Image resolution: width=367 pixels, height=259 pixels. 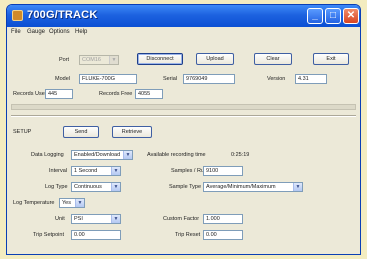 I want to click on custom-factor-field: 1.000, so click(x=223, y=219).